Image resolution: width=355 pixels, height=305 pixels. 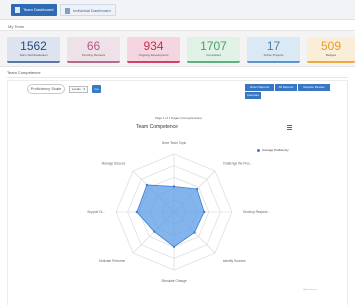 What do you see at coordinates (114, 163) in the screenshot?
I see `radar-axis-label: Manage Discuss` at bounding box center [114, 163].